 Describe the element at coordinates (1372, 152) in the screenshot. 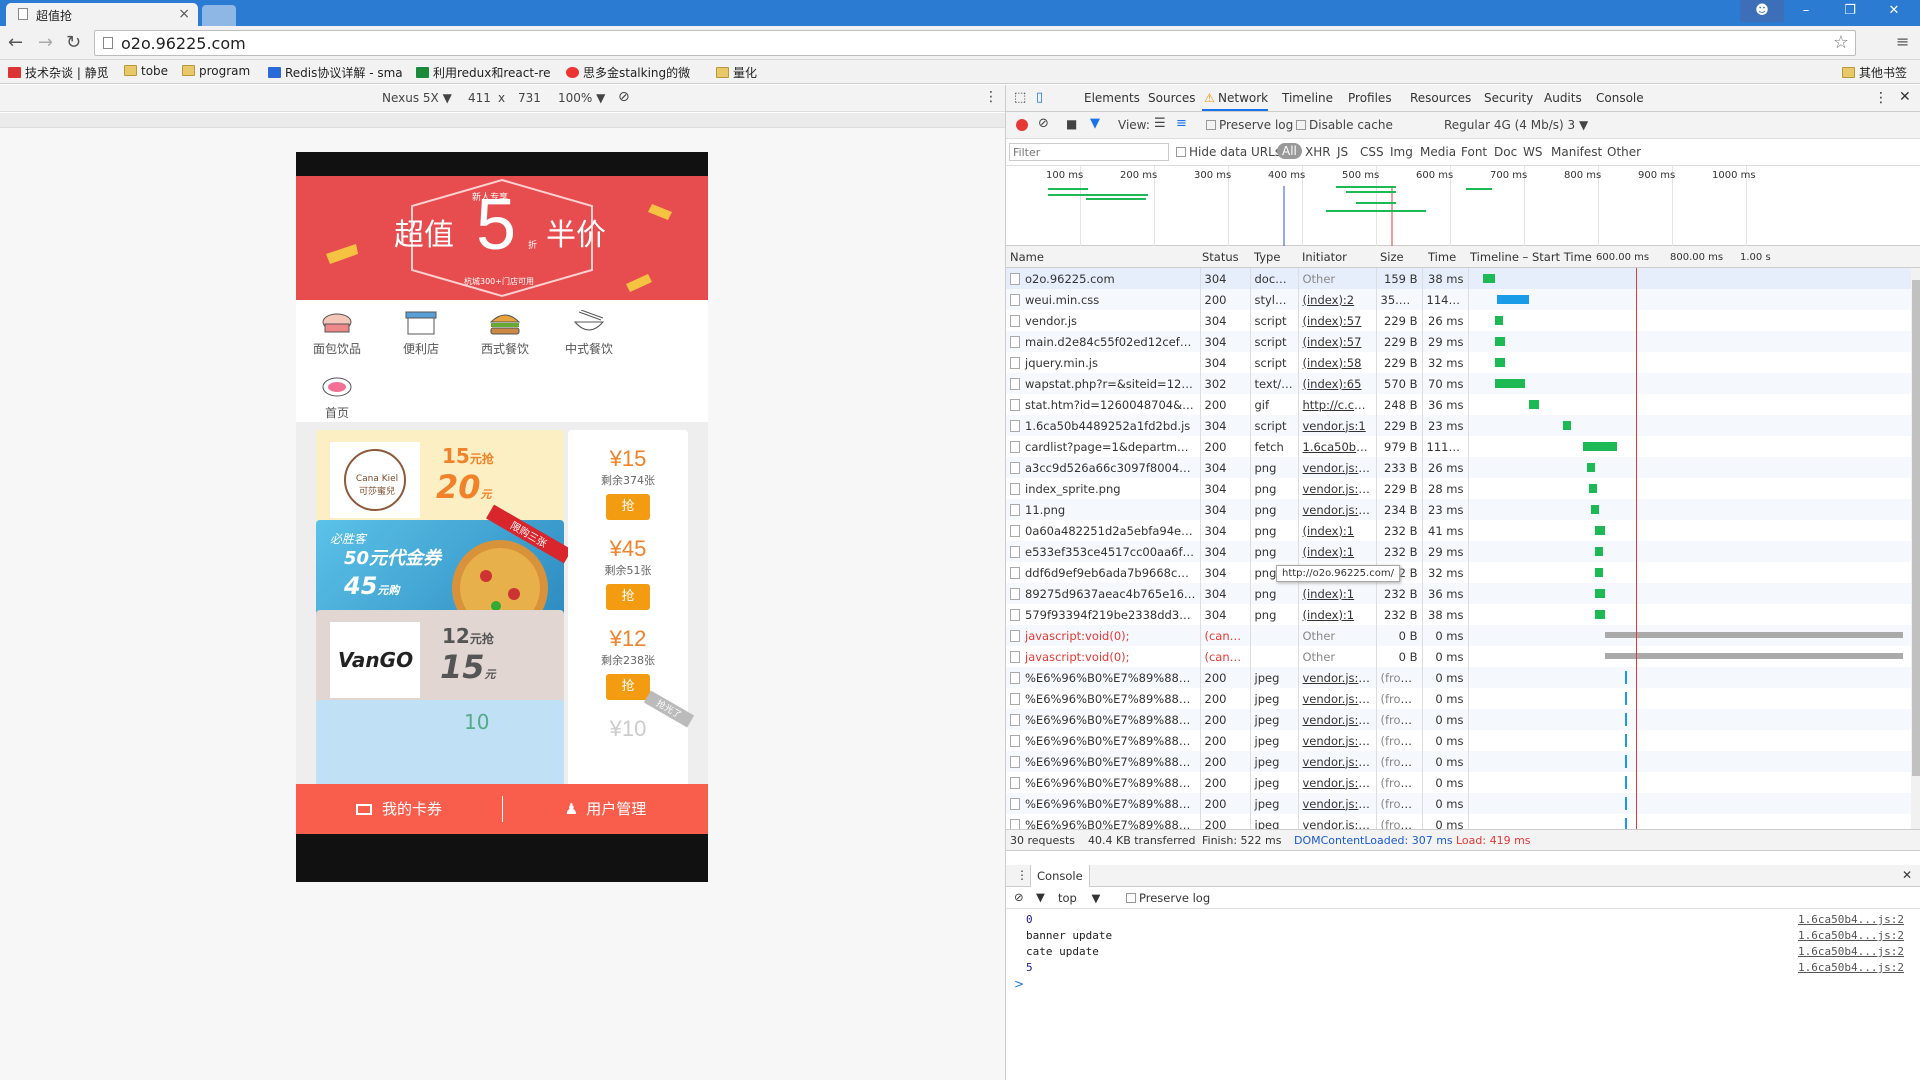

I see `filter-css: CSS` at that location.